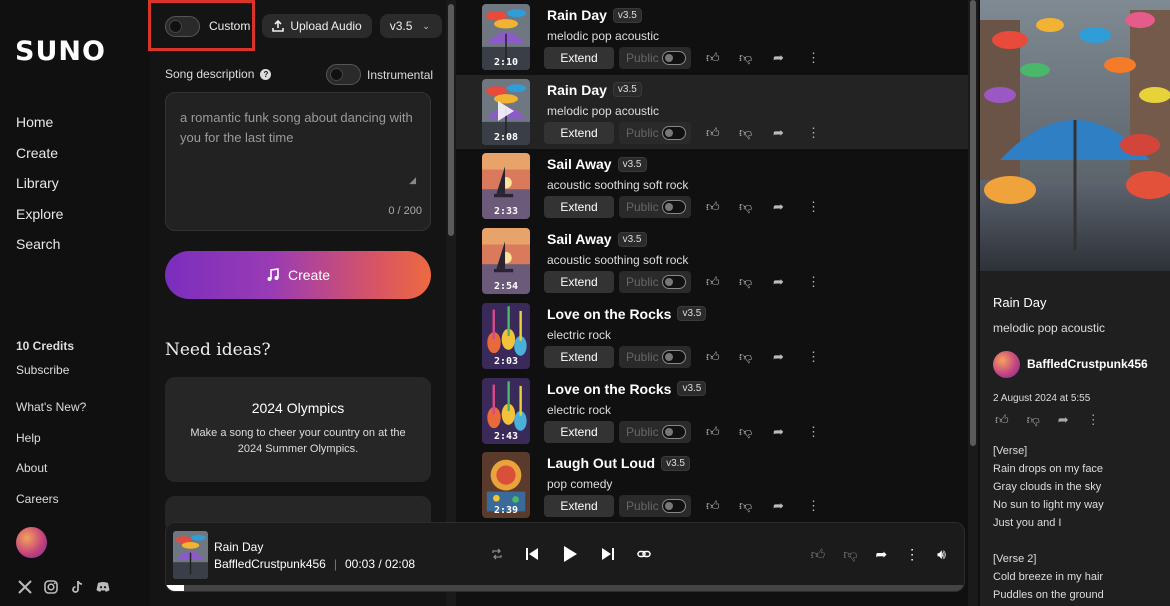 This screenshot has height=606, width=1170. Describe the element at coordinates (39, 188) in the screenshot. I see `nav-library: Library` at that location.